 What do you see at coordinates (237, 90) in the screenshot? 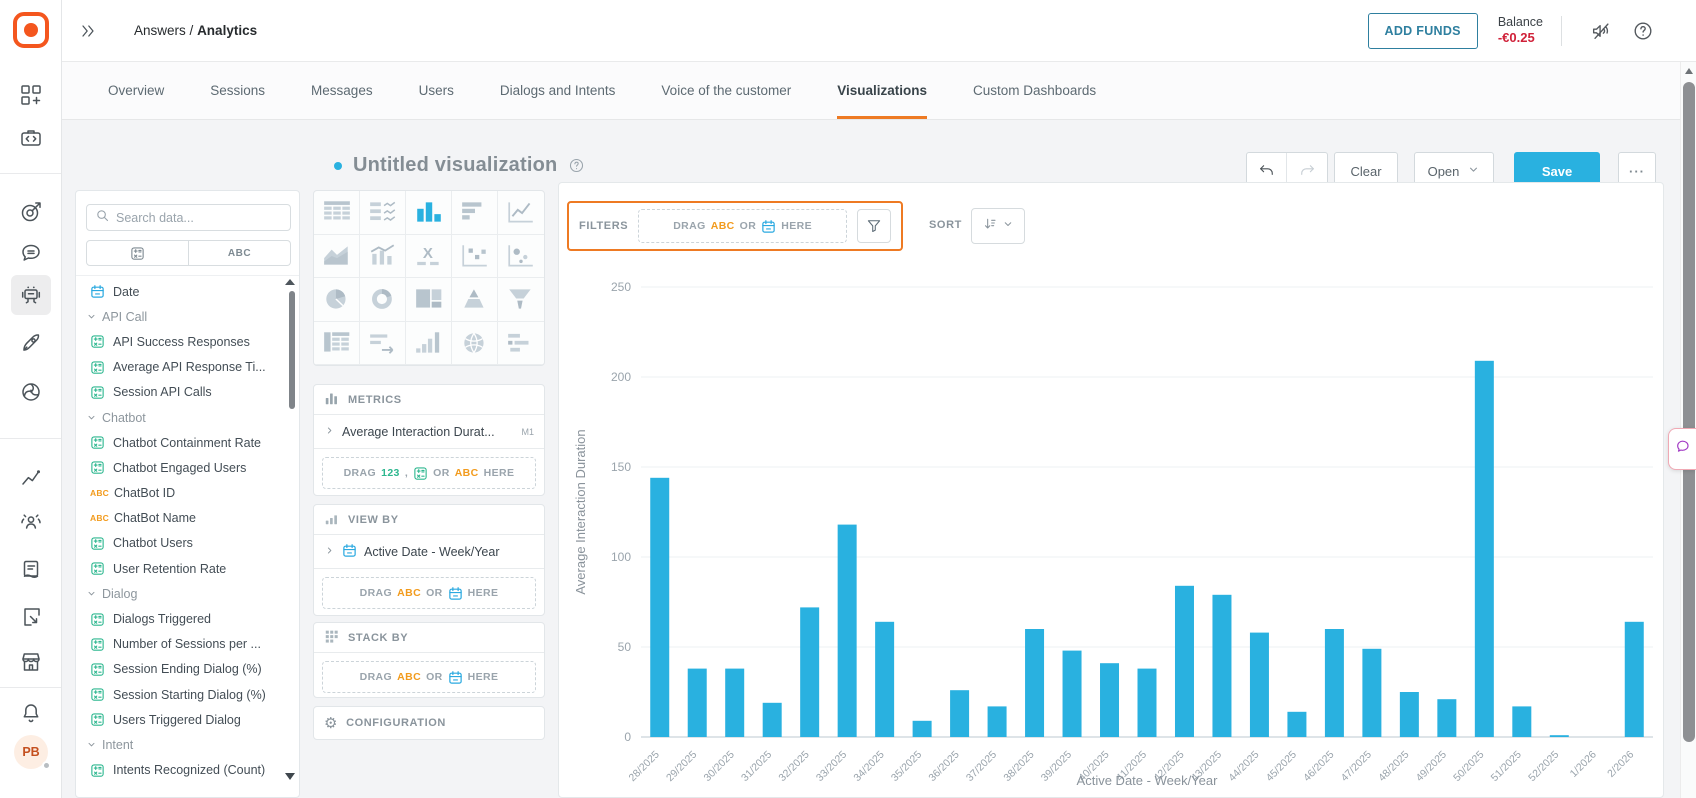
I see `tab-sessions: Sessions` at bounding box center [237, 90].